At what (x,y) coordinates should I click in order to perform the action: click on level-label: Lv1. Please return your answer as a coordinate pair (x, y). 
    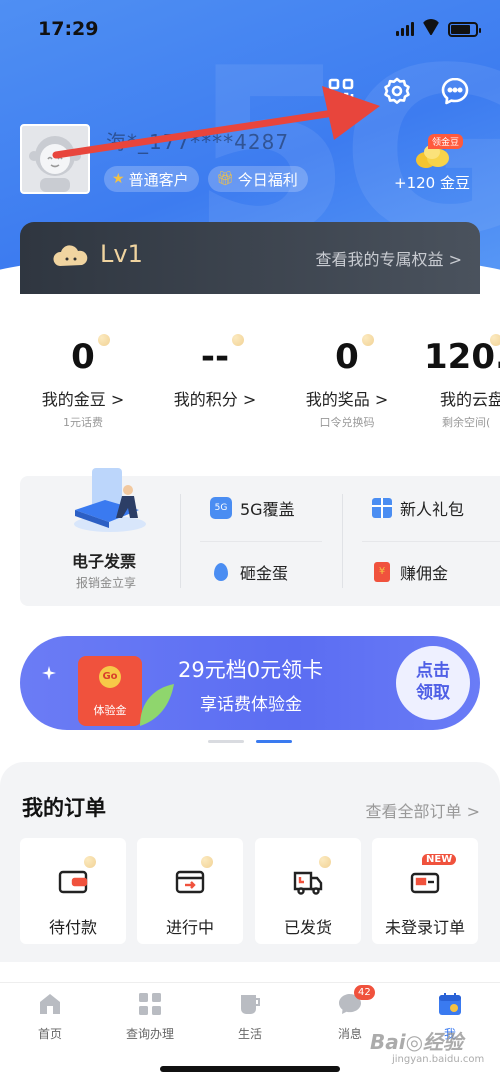
    Looking at the image, I should click on (121, 254).